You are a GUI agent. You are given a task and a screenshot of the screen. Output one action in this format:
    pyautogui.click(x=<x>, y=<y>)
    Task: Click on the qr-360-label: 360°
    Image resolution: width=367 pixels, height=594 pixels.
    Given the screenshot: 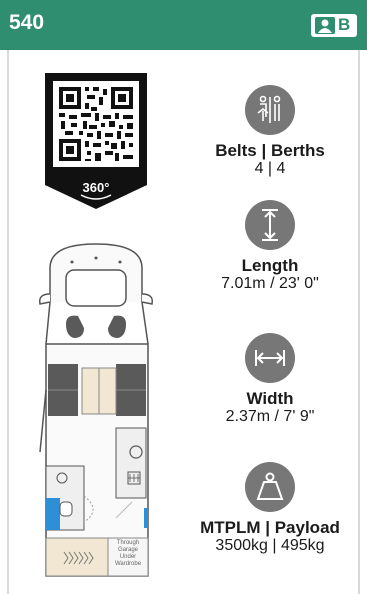 What is the action you would take?
    pyautogui.click(x=96, y=187)
    